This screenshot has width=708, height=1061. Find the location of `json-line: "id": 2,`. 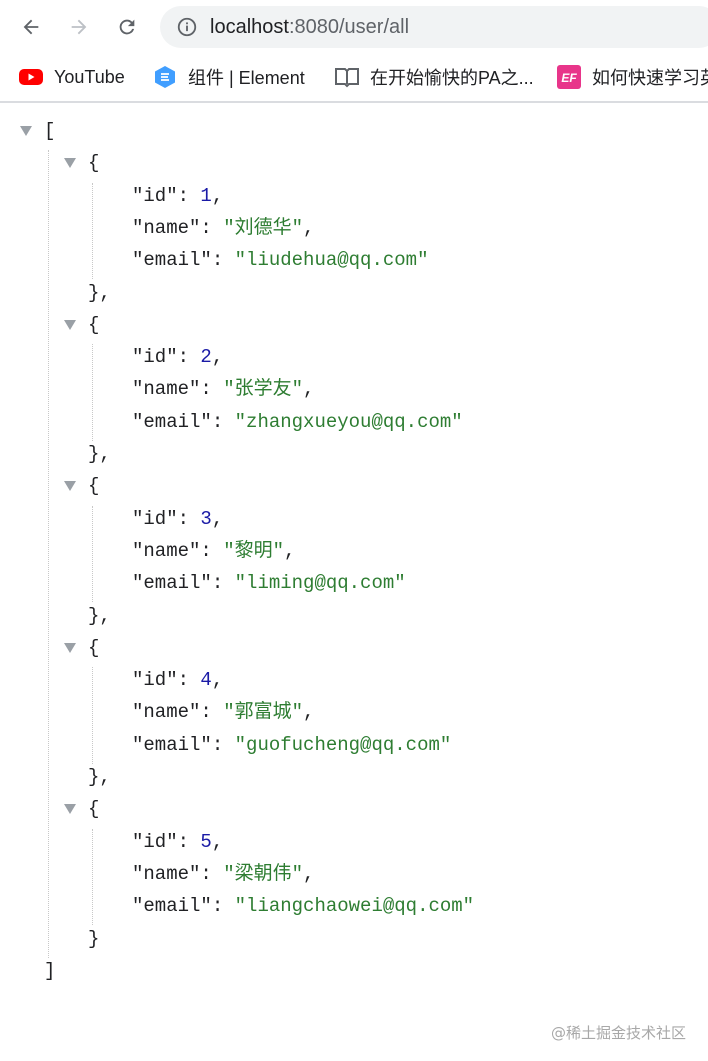

json-line: "id": 2, is located at coordinates (177, 357).